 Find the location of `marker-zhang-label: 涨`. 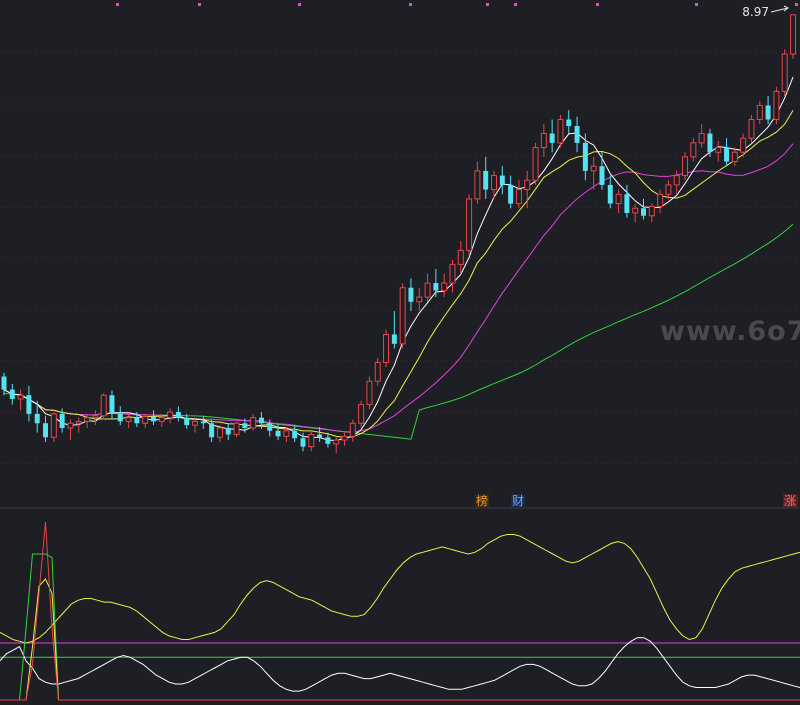

marker-zhang-label: 涨 is located at coordinates (790, 500).